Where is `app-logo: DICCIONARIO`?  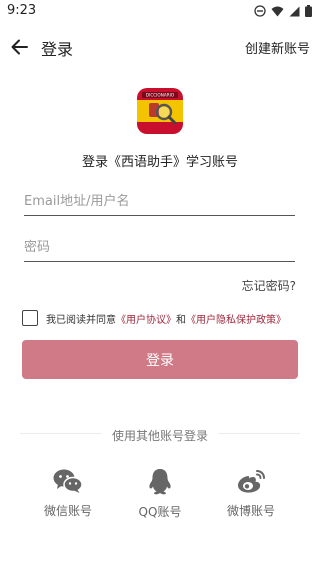
app-logo: DICCIONARIO is located at coordinates (160, 111).